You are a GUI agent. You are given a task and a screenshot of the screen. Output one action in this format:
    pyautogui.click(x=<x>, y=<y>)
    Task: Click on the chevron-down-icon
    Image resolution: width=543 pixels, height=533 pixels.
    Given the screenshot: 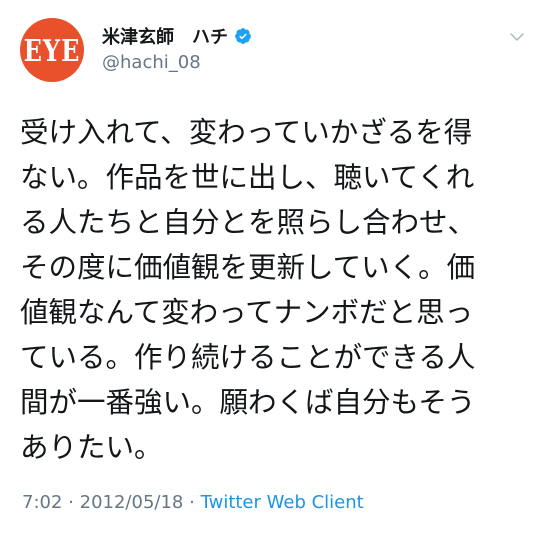 What is the action you would take?
    pyautogui.click(x=517, y=37)
    